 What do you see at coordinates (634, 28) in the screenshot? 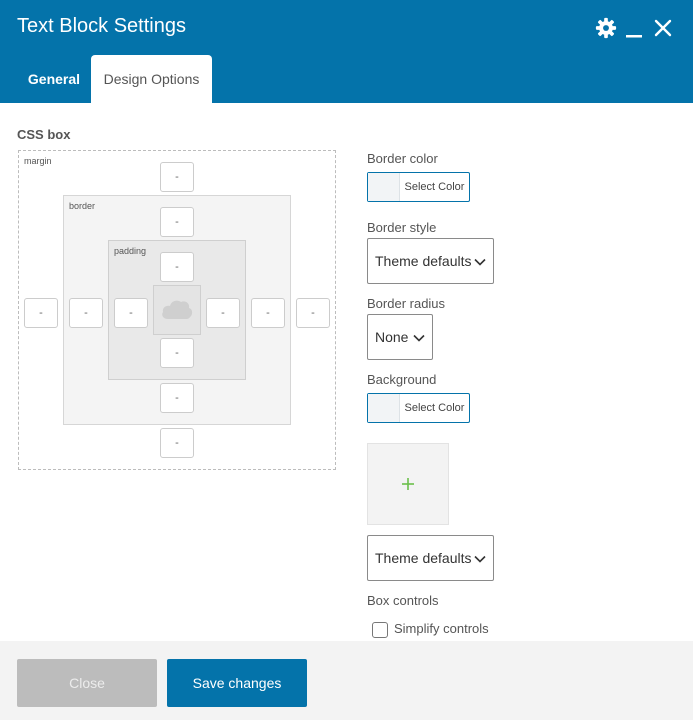
I see `minimize-icon` at bounding box center [634, 28].